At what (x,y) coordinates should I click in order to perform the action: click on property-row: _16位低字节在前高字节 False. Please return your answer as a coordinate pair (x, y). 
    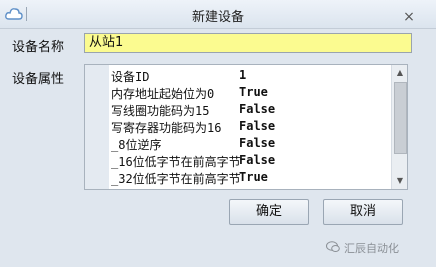
    Looking at the image, I should click on (250, 160).